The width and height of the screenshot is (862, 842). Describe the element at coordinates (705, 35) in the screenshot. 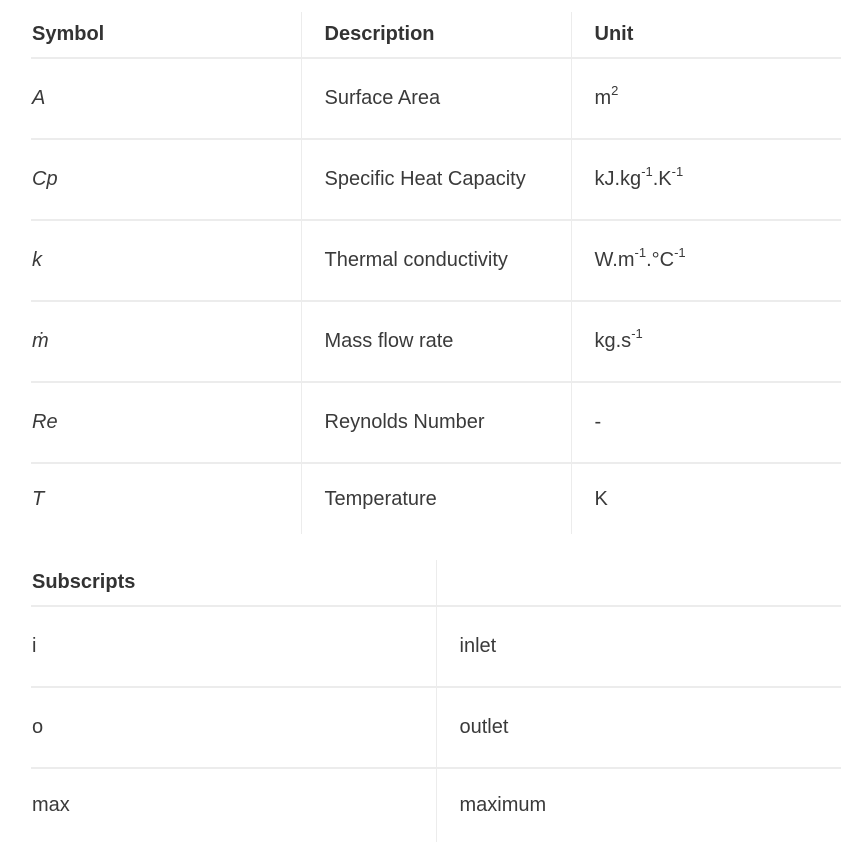

I see `header-unit: Unit` at that location.